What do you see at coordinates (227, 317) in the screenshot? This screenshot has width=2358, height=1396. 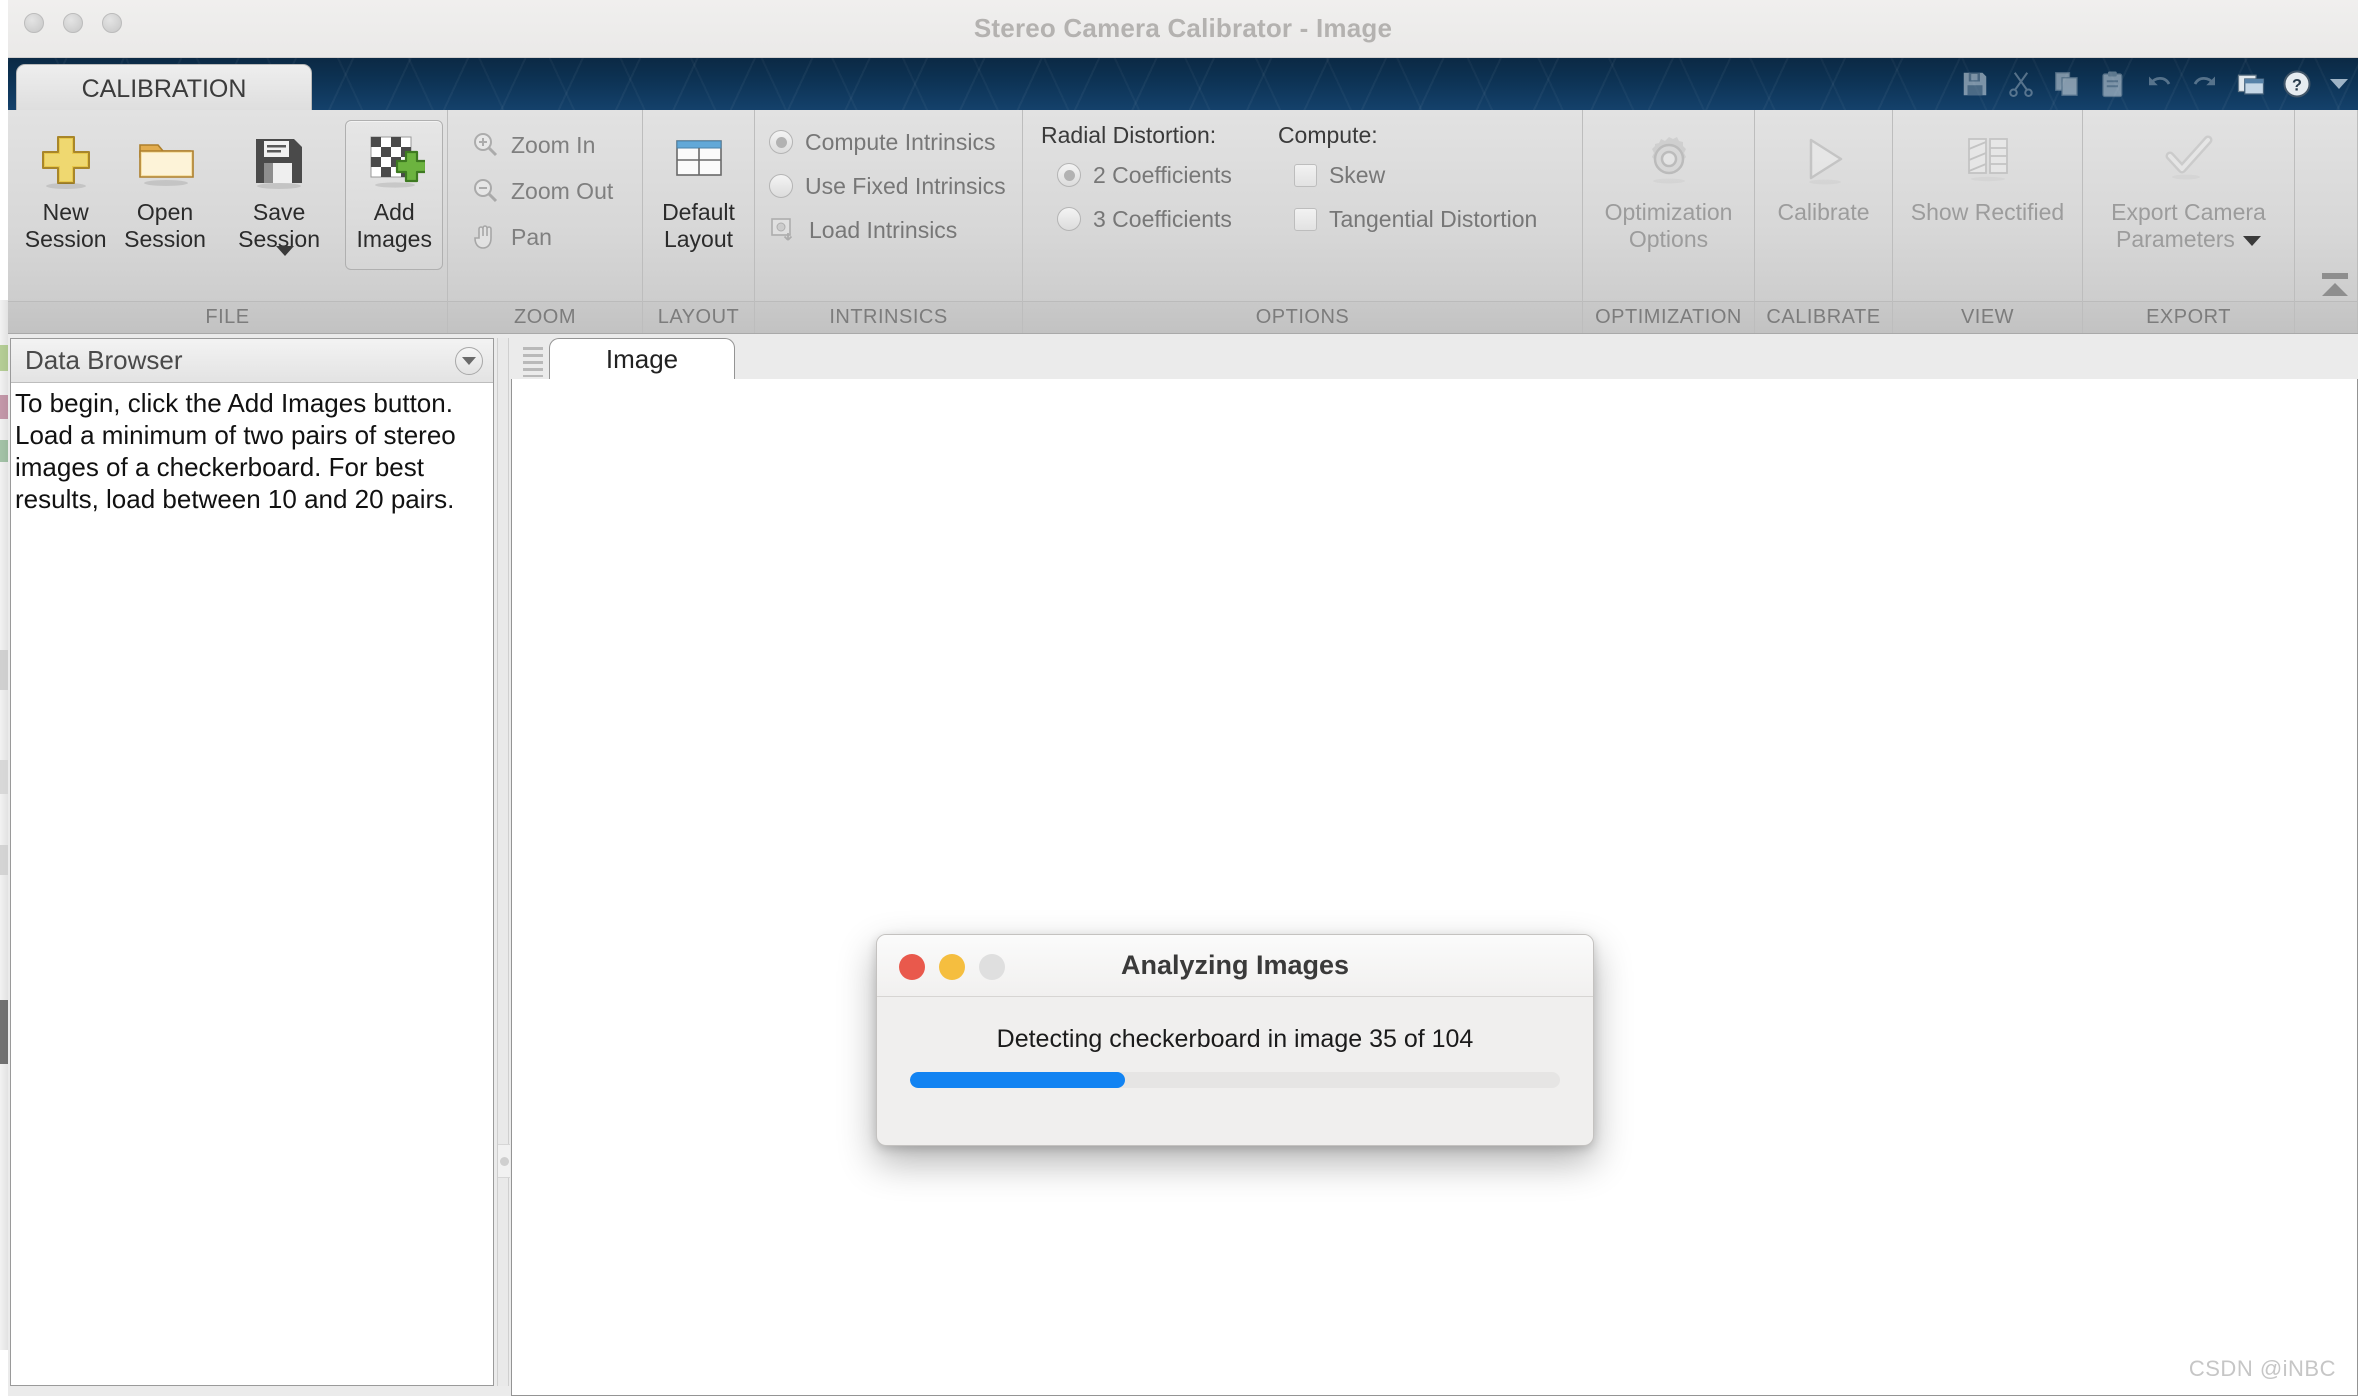 I see `ribbon-group-label-file: FILE` at bounding box center [227, 317].